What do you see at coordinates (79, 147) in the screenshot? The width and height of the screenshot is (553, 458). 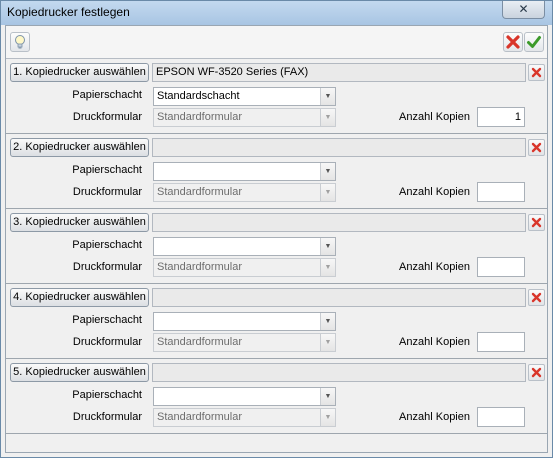 I see `select-printer-button-2: 2. Kopiedrucker auswählen` at bounding box center [79, 147].